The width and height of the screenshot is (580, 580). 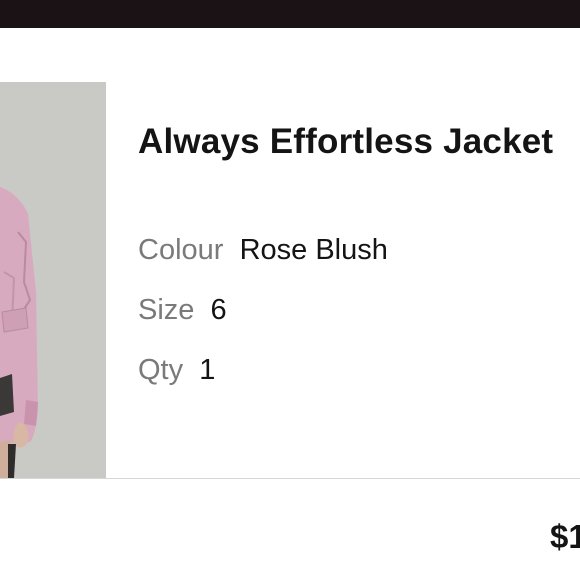 What do you see at coordinates (207, 370) in the screenshot?
I see `qty-value: 1` at bounding box center [207, 370].